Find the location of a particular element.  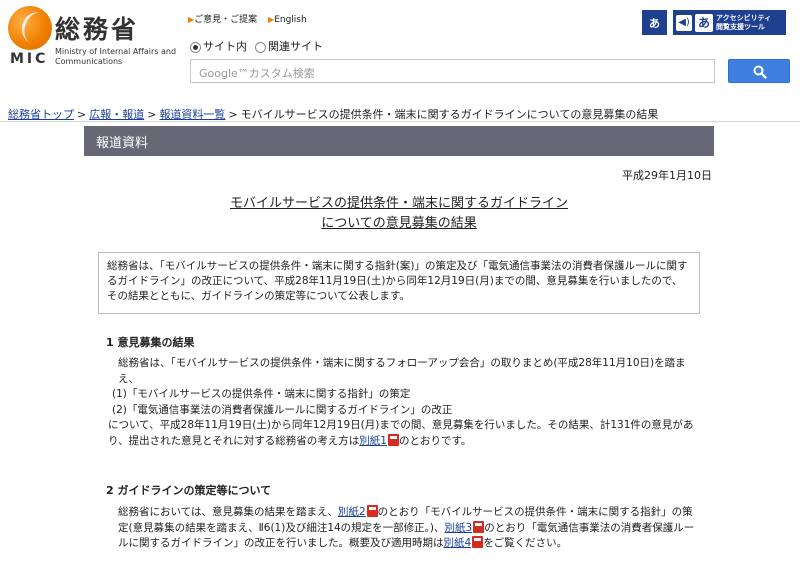

logo-abbreviation: MIC is located at coordinates (29, 59).